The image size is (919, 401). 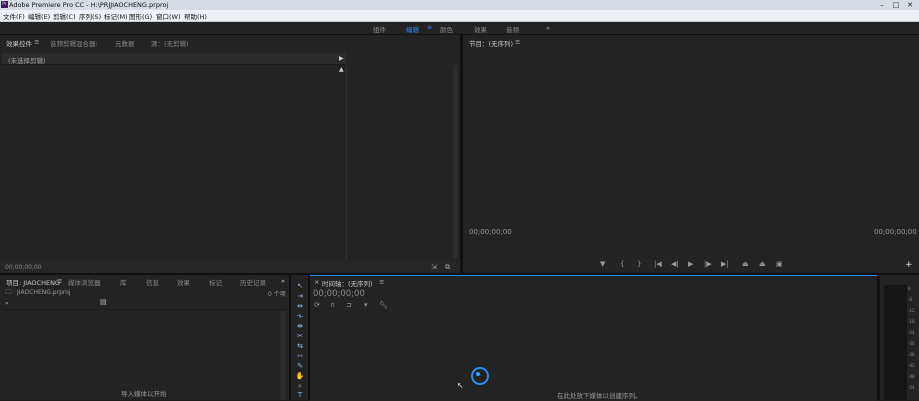 I want to click on effect-controls-header-row: (未选择剪辑) ▶, so click(x=174, y=59).